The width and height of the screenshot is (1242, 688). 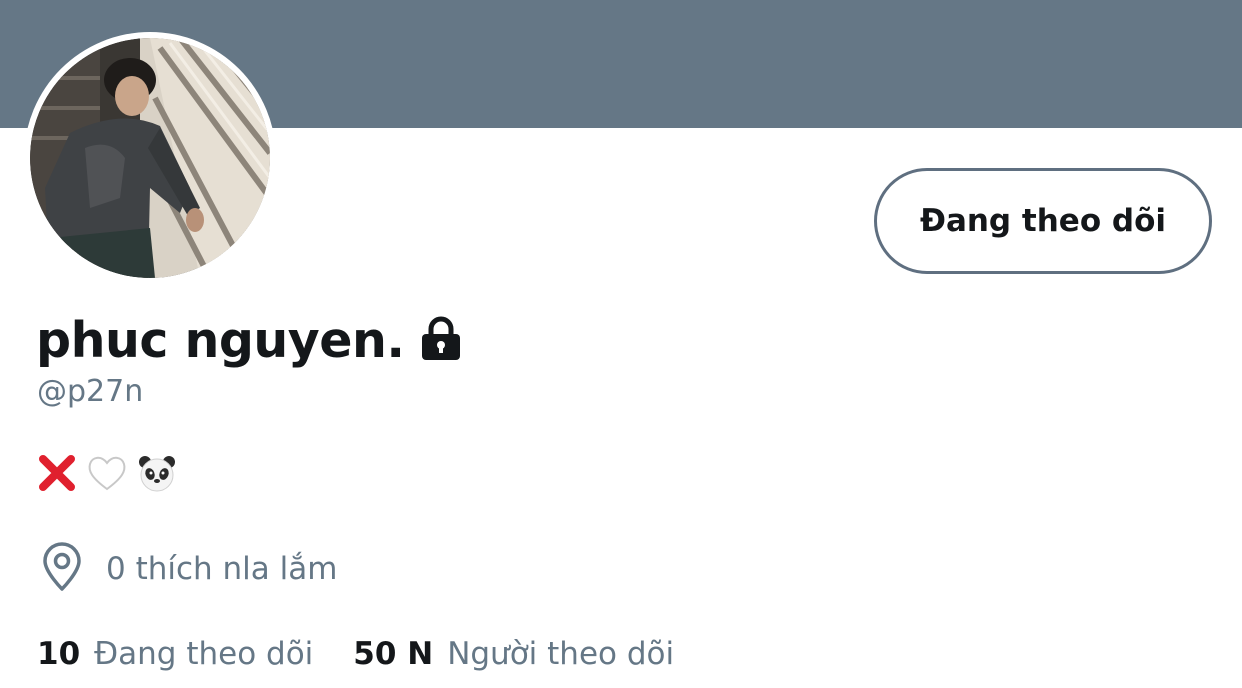 I want to click on location-text: 0 thích nla lắm, so click(x=222, y=569).